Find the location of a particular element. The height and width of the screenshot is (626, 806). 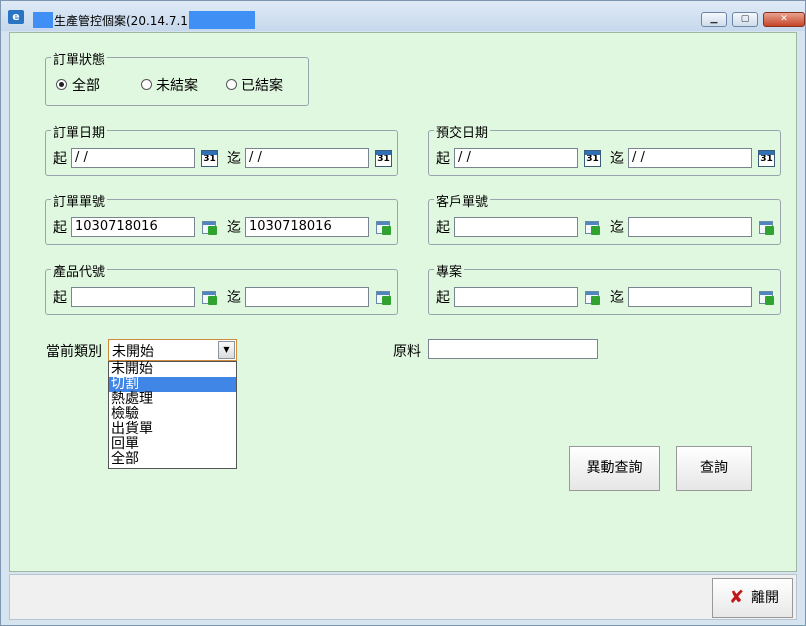

delivery-date-from-input: / / is located at coordinates (516, 158).